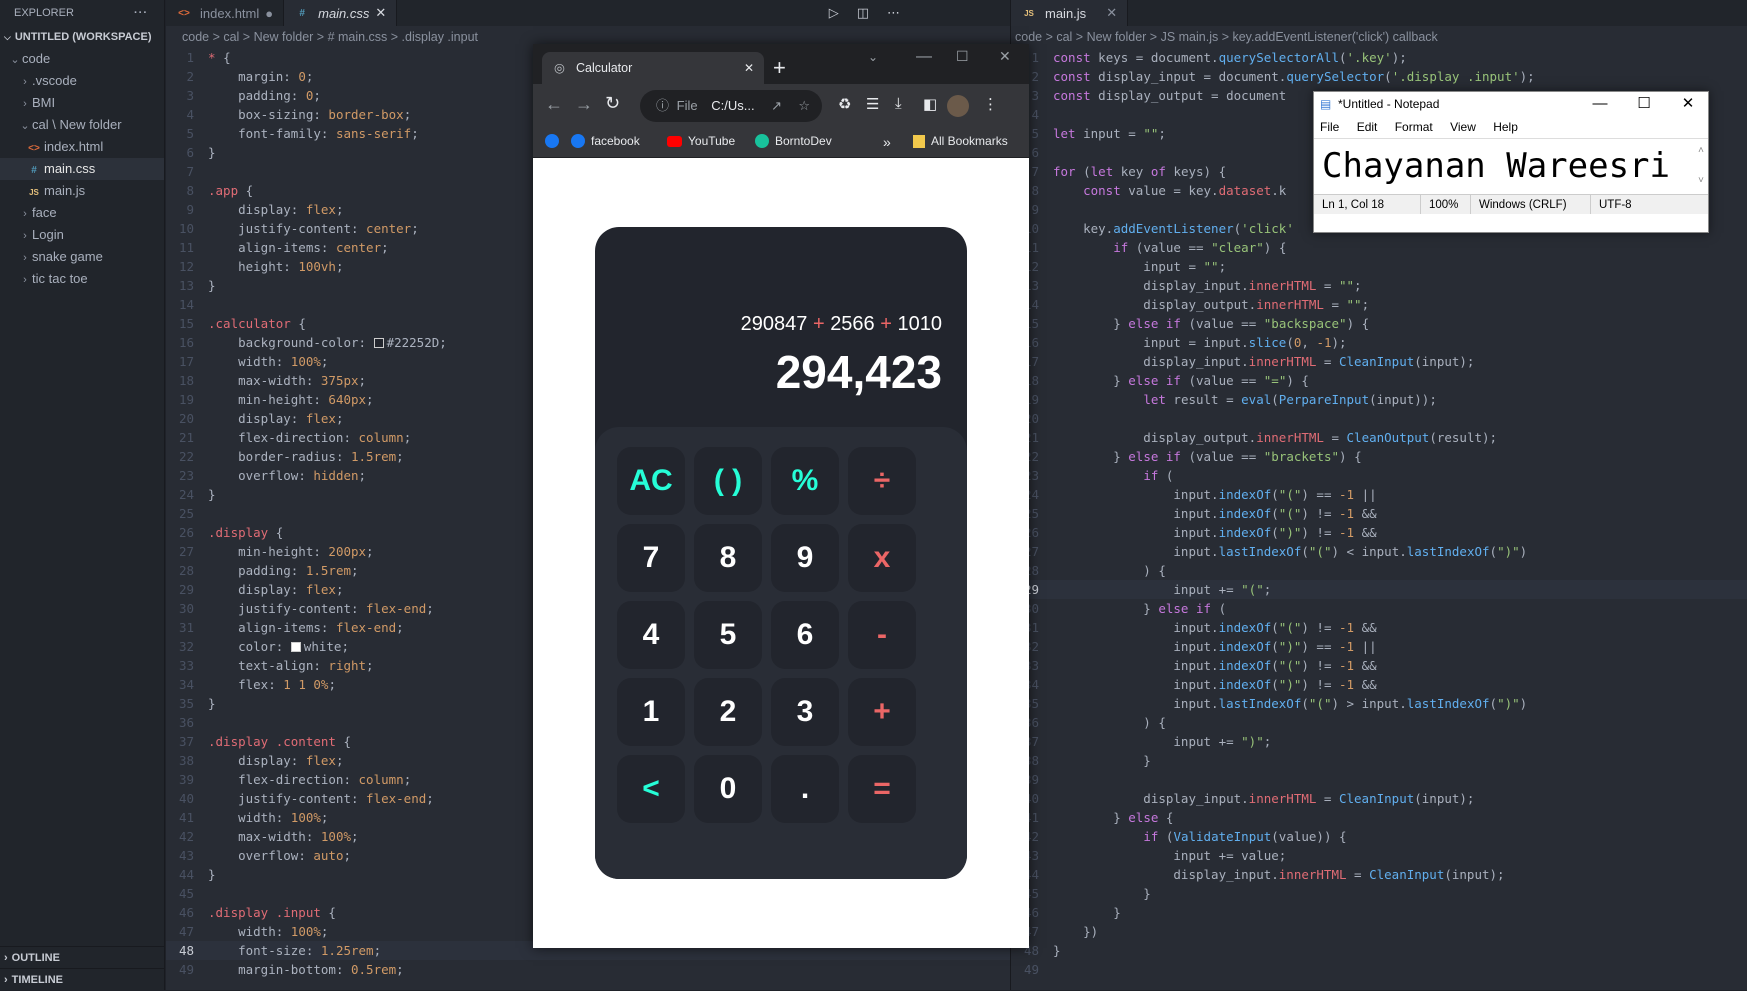  What do you see at coordinates (1379, 684) in the screenshot?
I see `code-line: 34 input.indexOf(")") != -1 &&` at bounding box center [1379, 684].